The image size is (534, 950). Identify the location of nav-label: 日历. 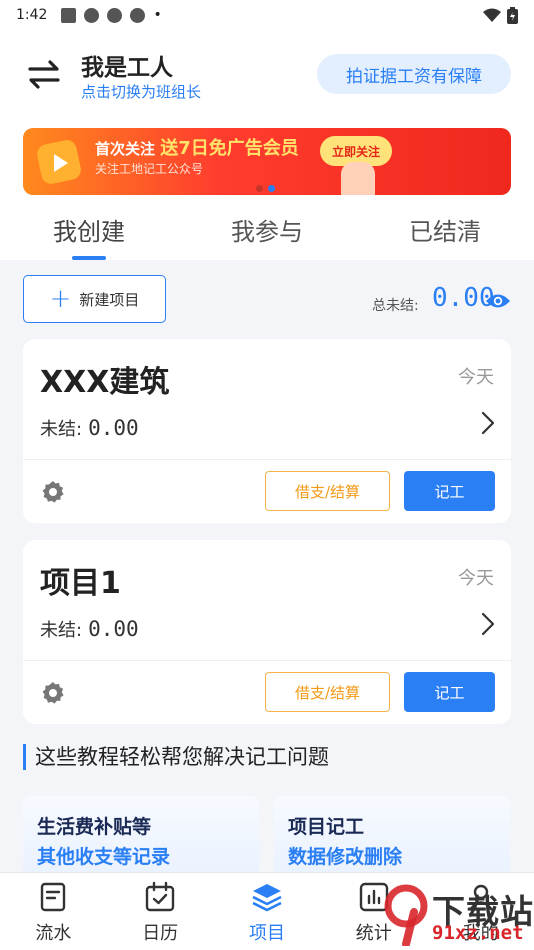
(160, 933).